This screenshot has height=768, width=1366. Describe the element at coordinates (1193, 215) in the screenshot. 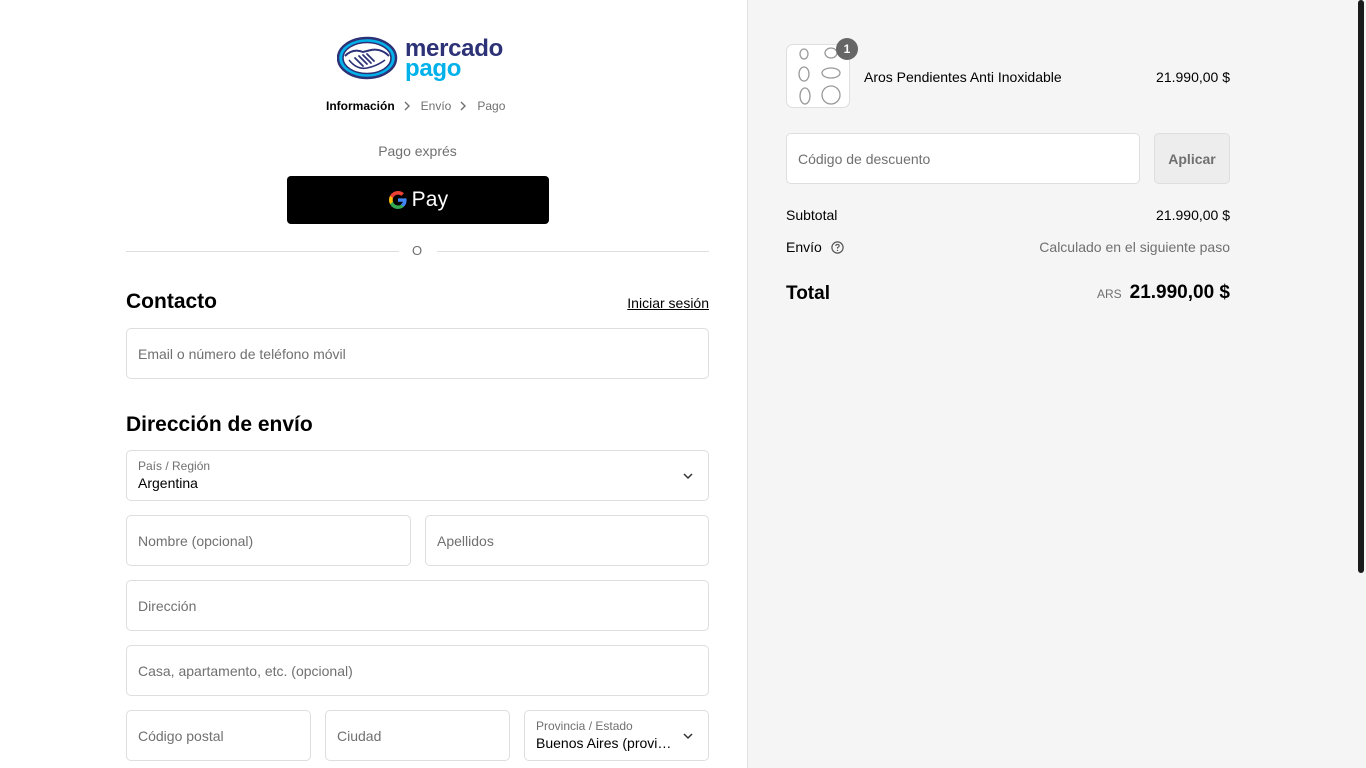

I see `subtotal-value: 21.990,00 $` at that location.